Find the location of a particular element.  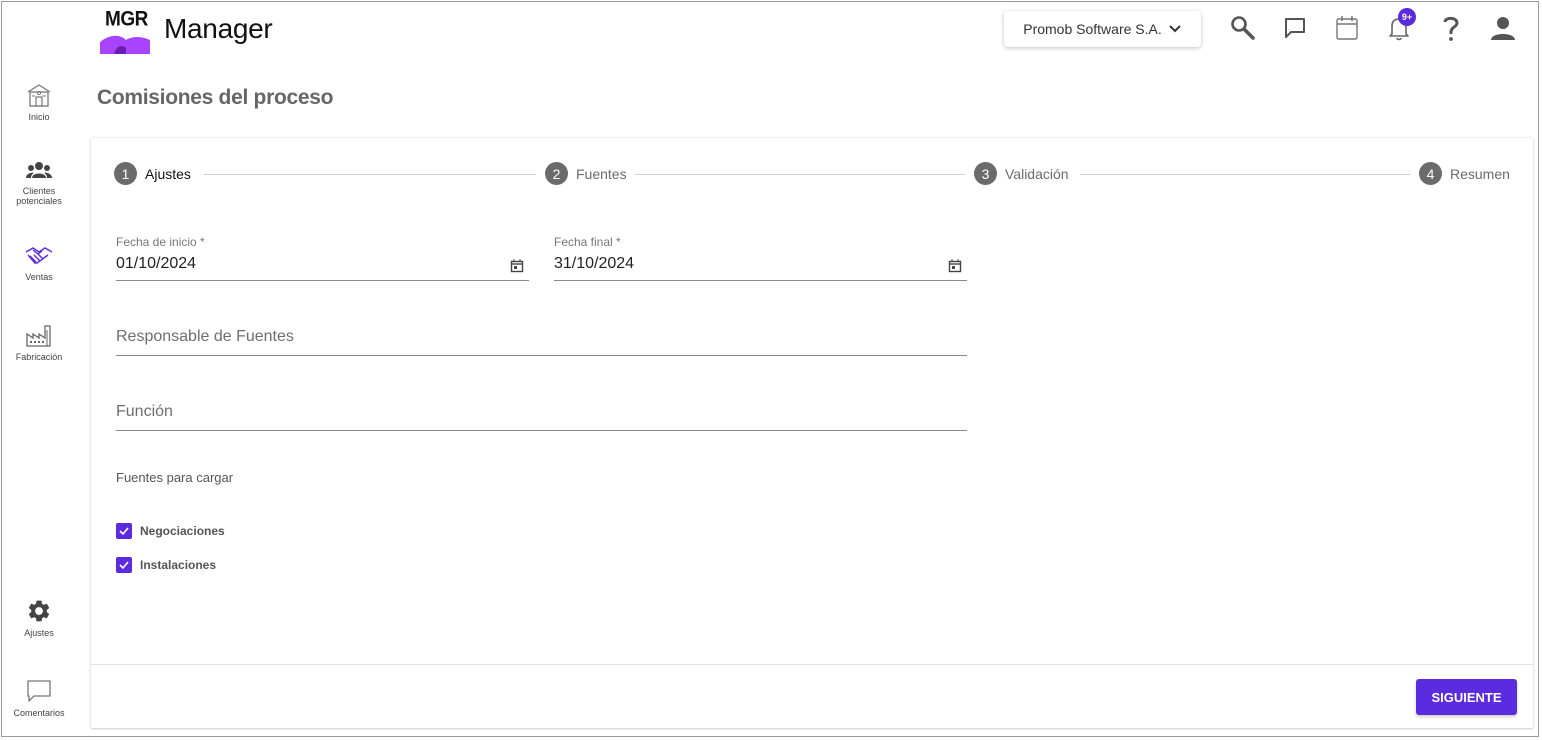

chat-icon is located at coordinates (1295, 28).